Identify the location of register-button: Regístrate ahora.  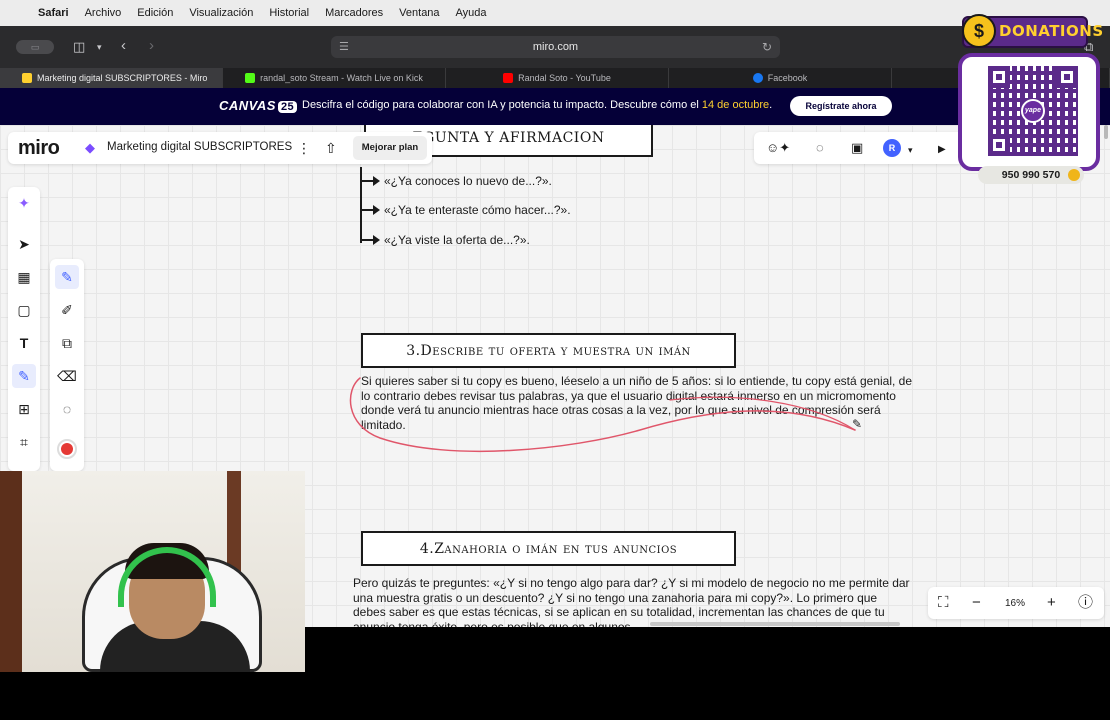
(841, 106).